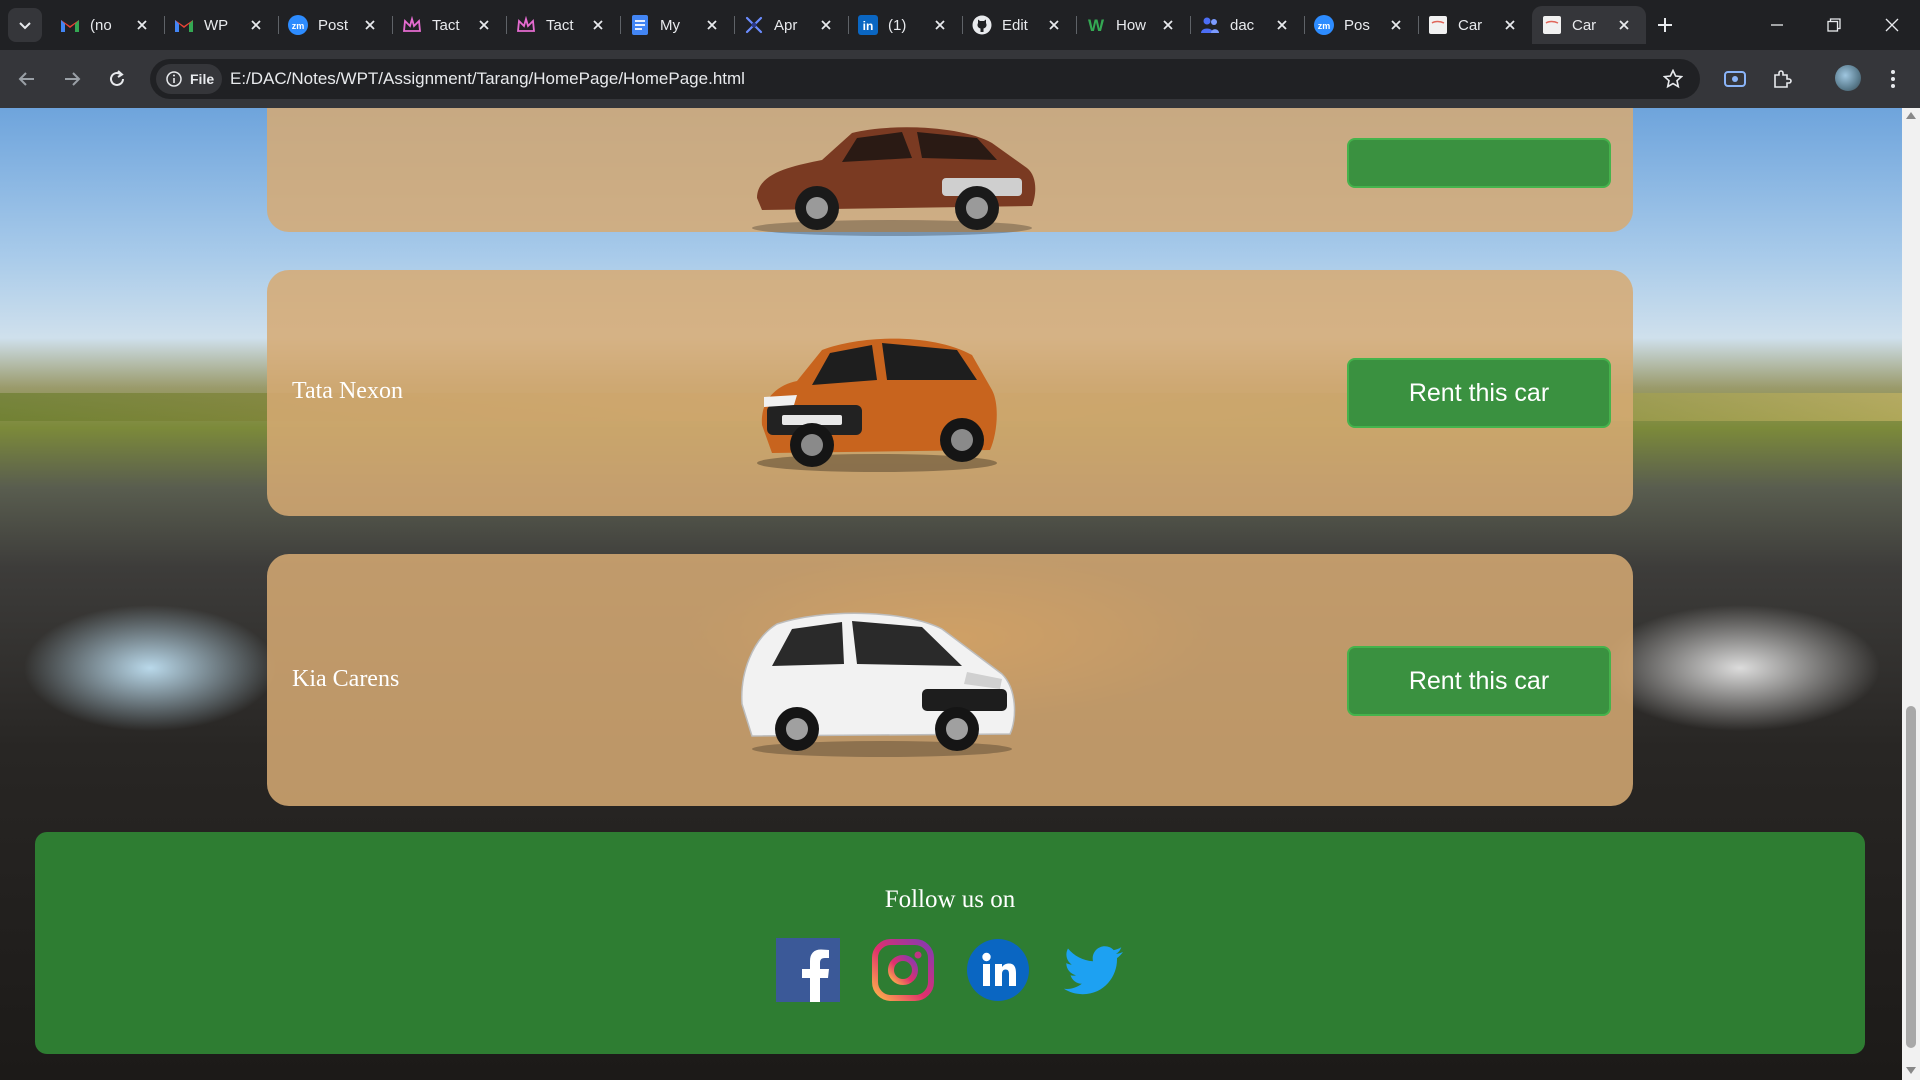  I want to click on twitter-link, so click(1093, 970).